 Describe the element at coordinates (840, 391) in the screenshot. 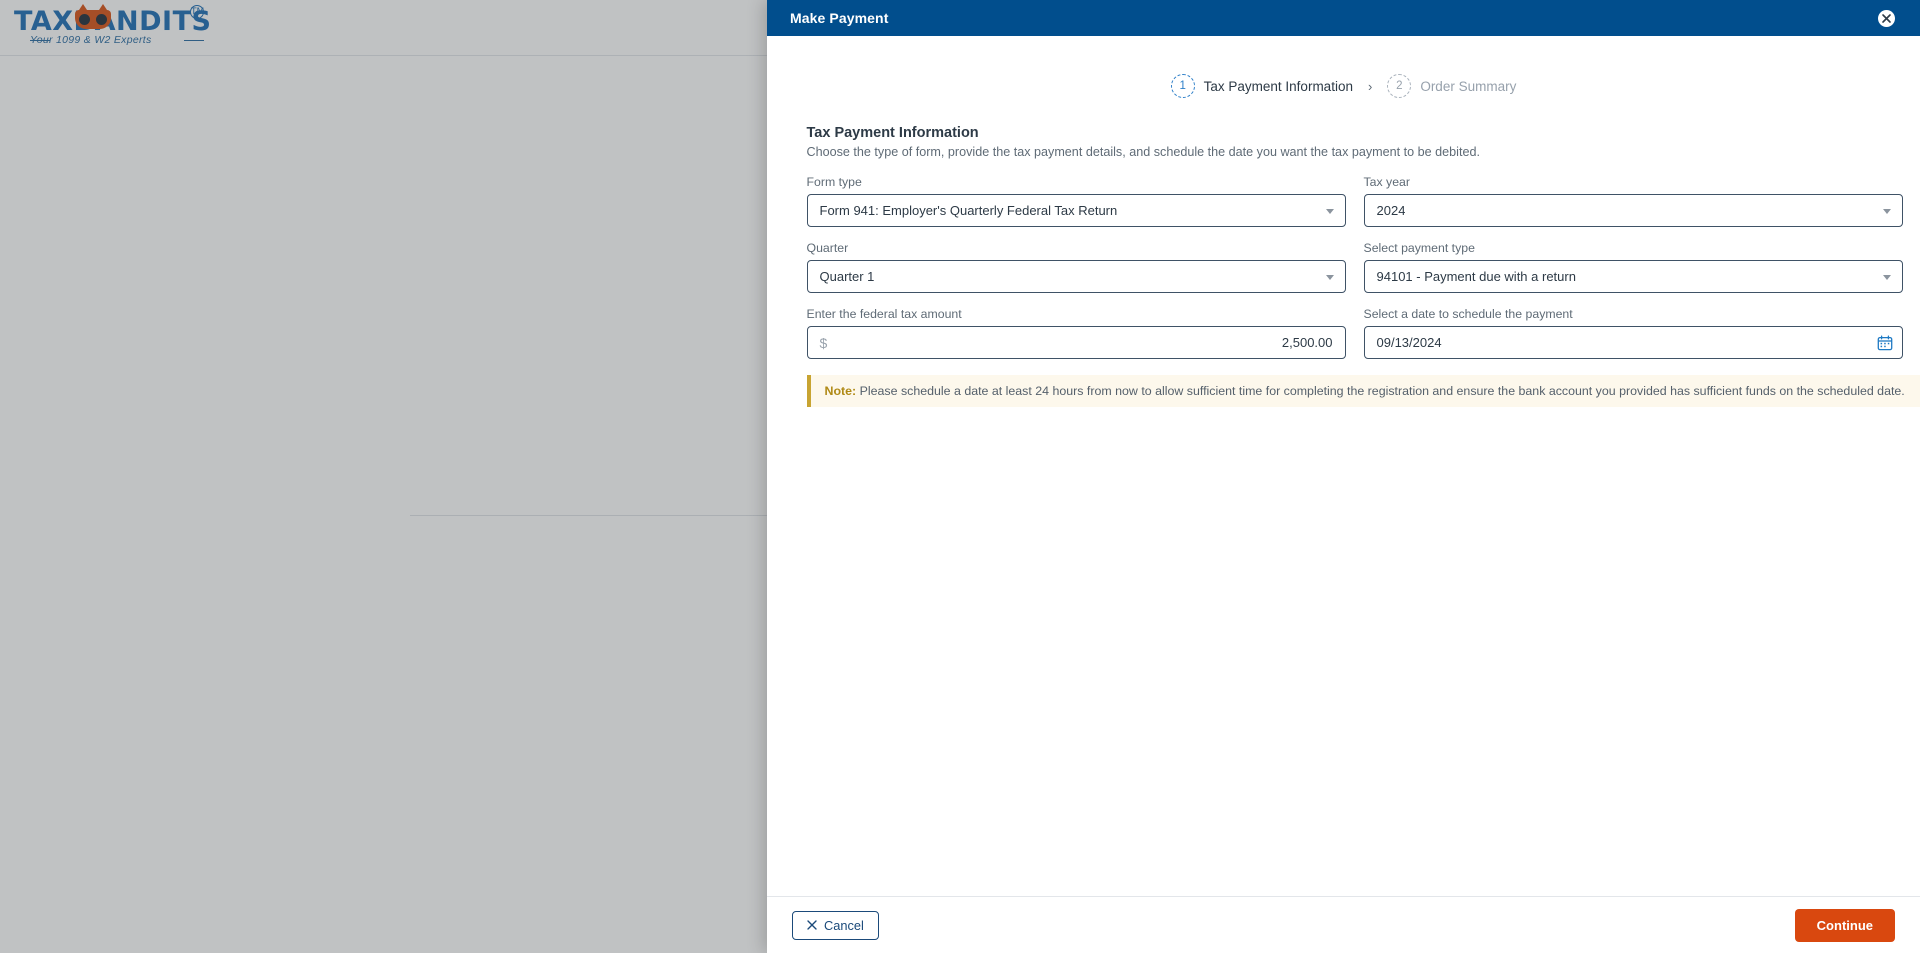

I see `note-prefix: Note:` at that location.